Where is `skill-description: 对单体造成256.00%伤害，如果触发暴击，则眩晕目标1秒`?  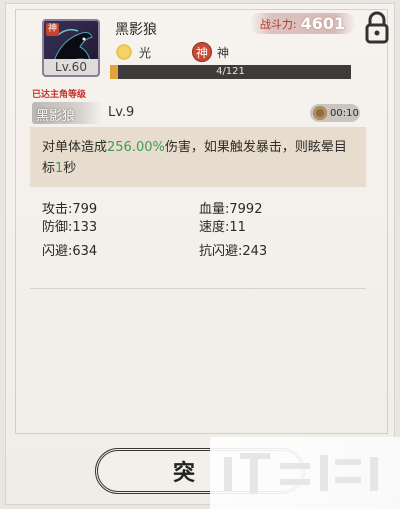
skill-description: 对单体造成256.00%伤害，如果触发暴击，则眩晕目标1秒 is located at coordinates (198, 157).